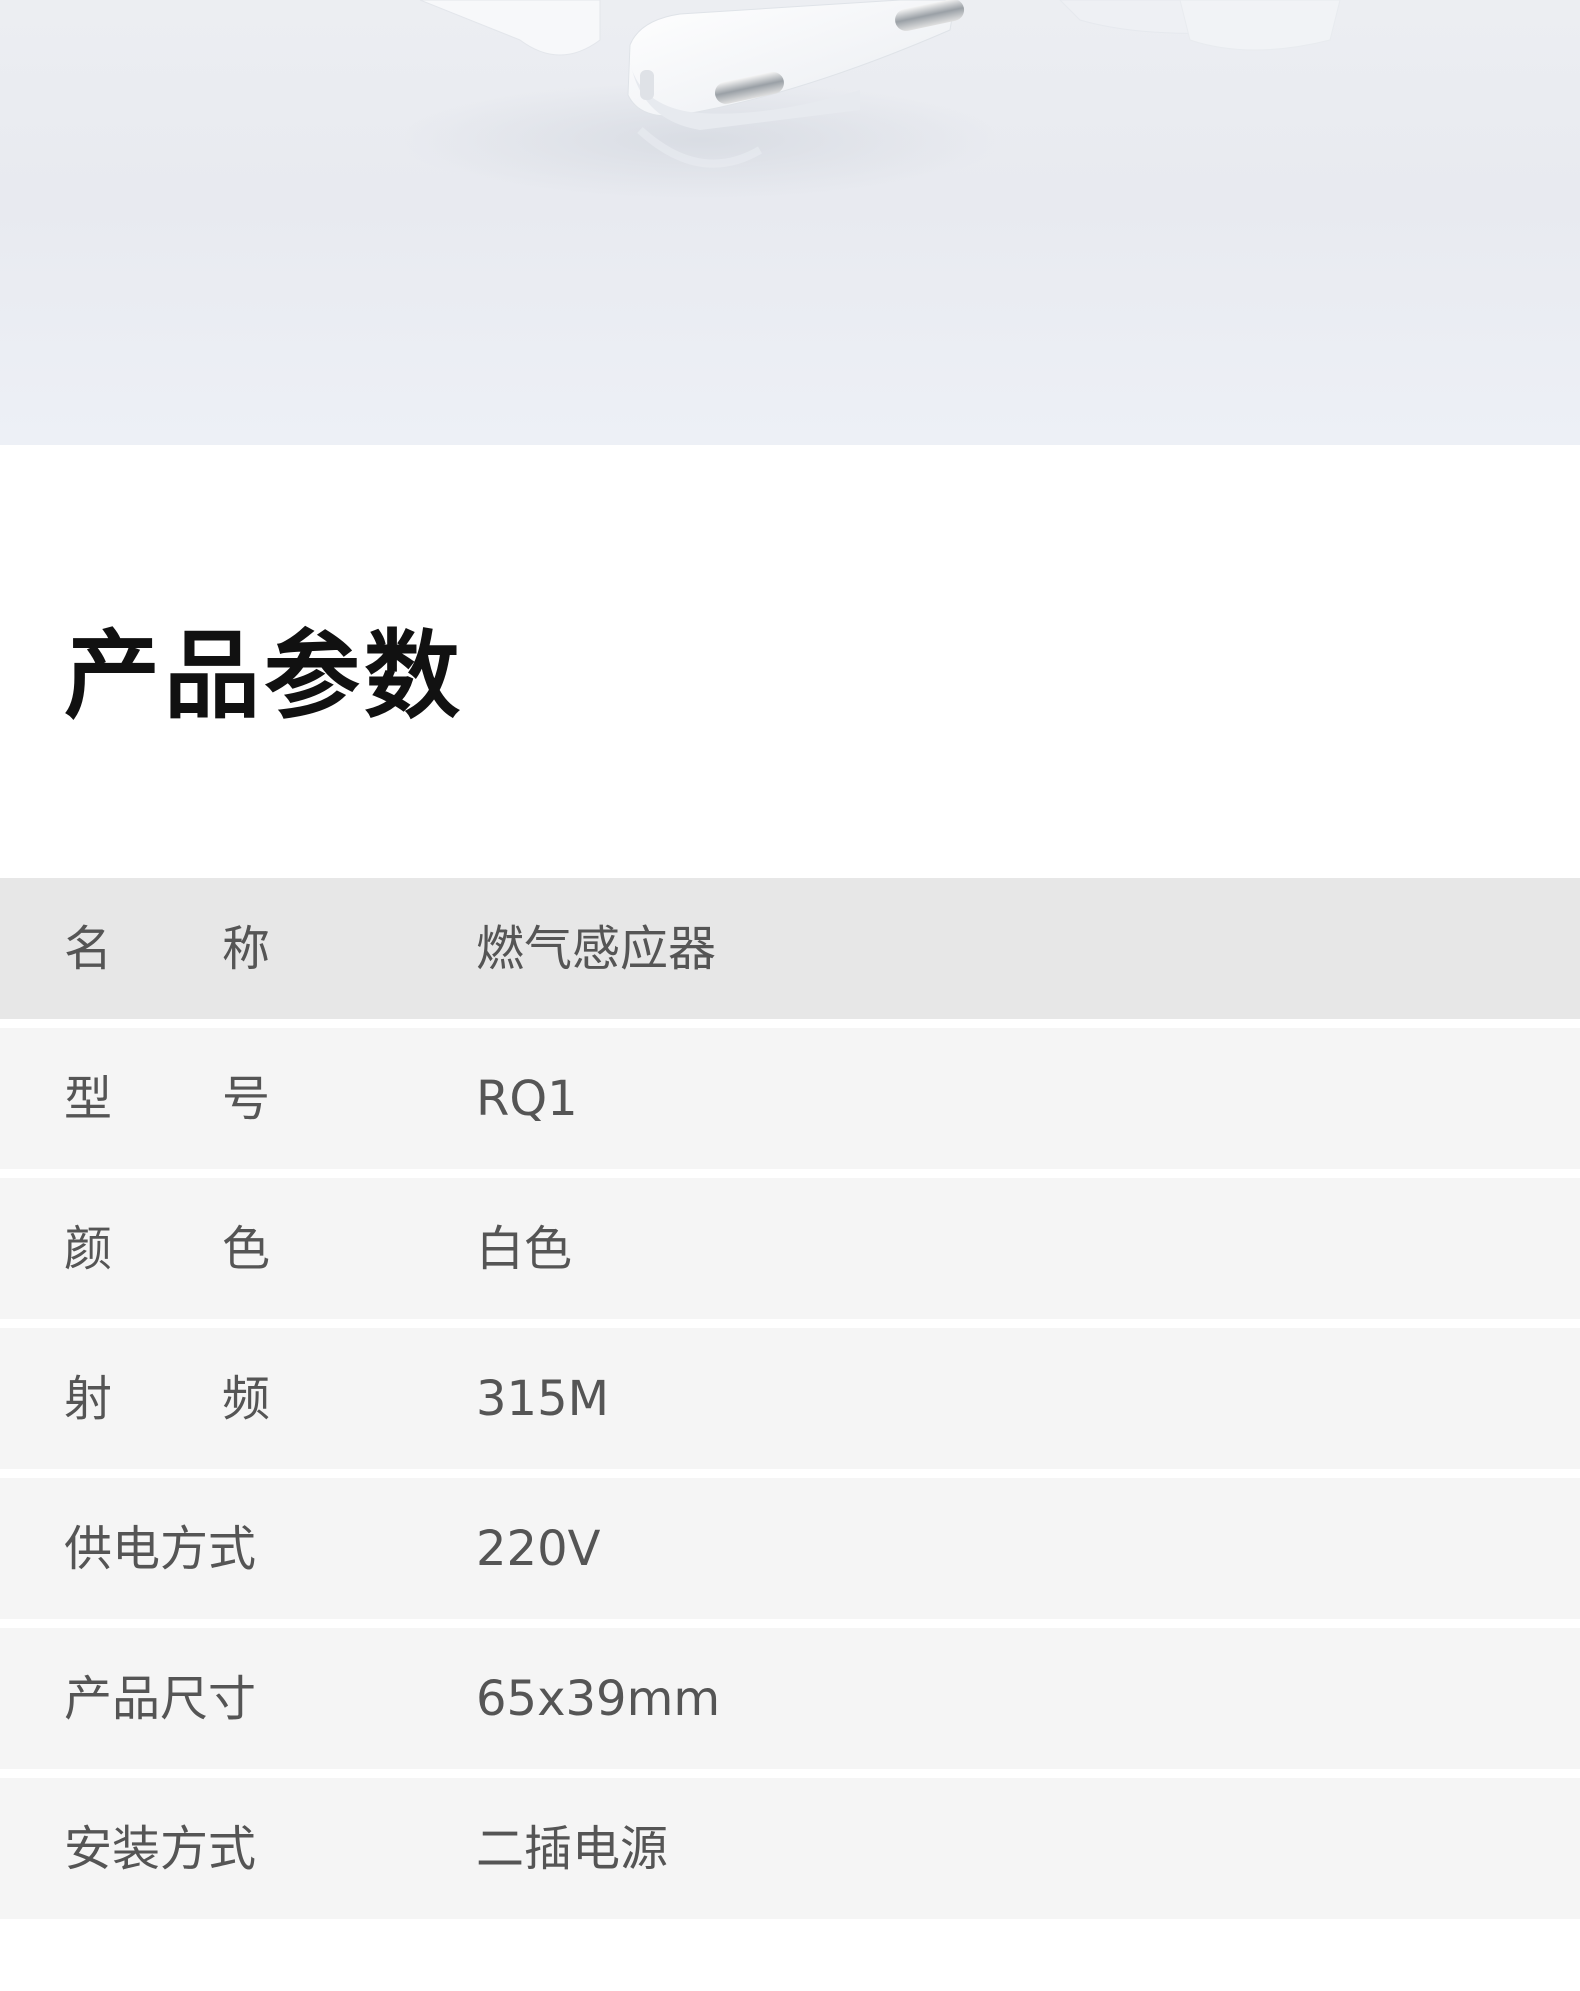  Describe the element at coordinates (160, 1848) in the screenshot. I see `spec-label: 安装方式` at that location.